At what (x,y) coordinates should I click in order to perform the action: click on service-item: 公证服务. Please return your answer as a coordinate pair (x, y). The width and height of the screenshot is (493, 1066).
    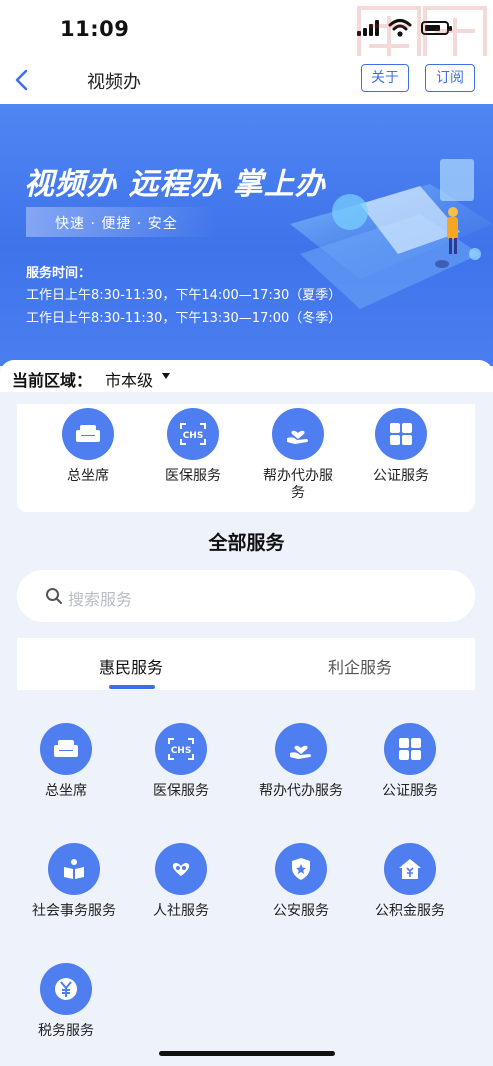
    Looking at the image, I should click on (410, 761).